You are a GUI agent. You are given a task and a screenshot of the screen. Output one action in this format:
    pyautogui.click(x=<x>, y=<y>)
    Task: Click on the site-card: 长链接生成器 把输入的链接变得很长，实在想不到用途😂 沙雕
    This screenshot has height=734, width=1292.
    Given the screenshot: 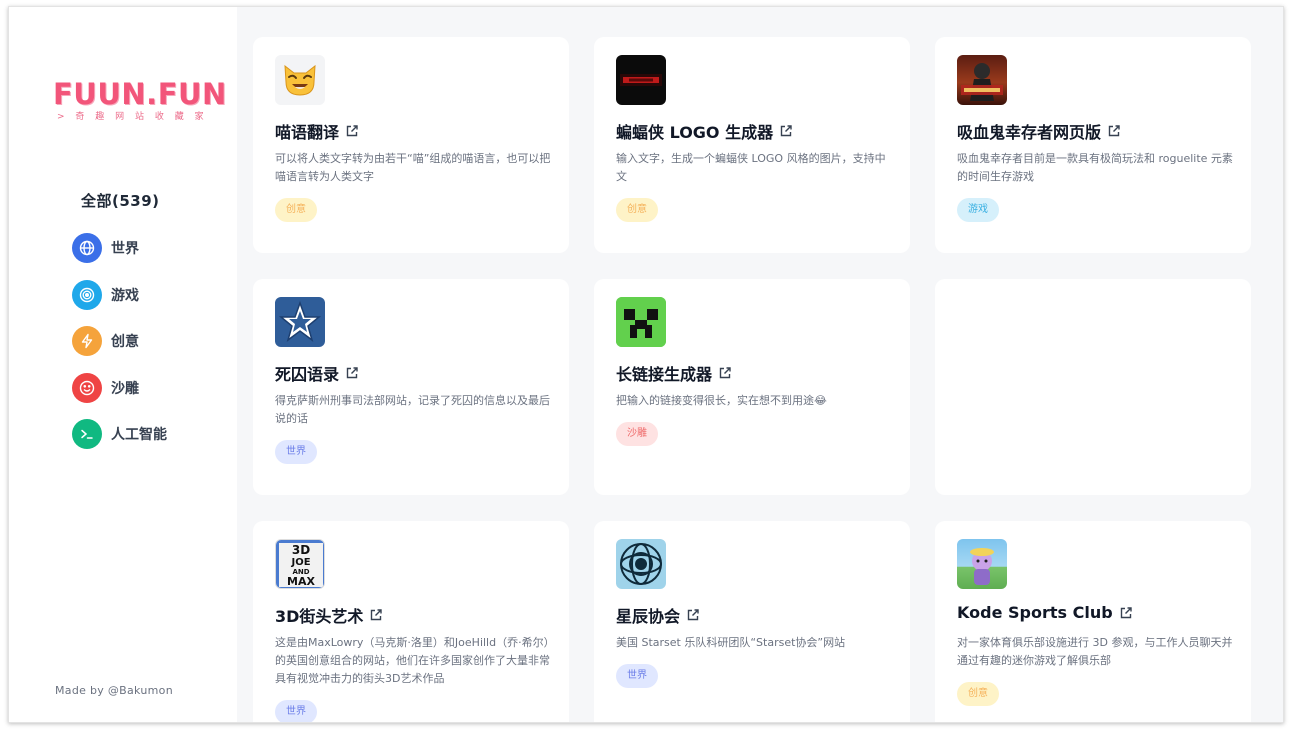 What is the action you would take?
    pyautogui.click(x=752, y=387)
    